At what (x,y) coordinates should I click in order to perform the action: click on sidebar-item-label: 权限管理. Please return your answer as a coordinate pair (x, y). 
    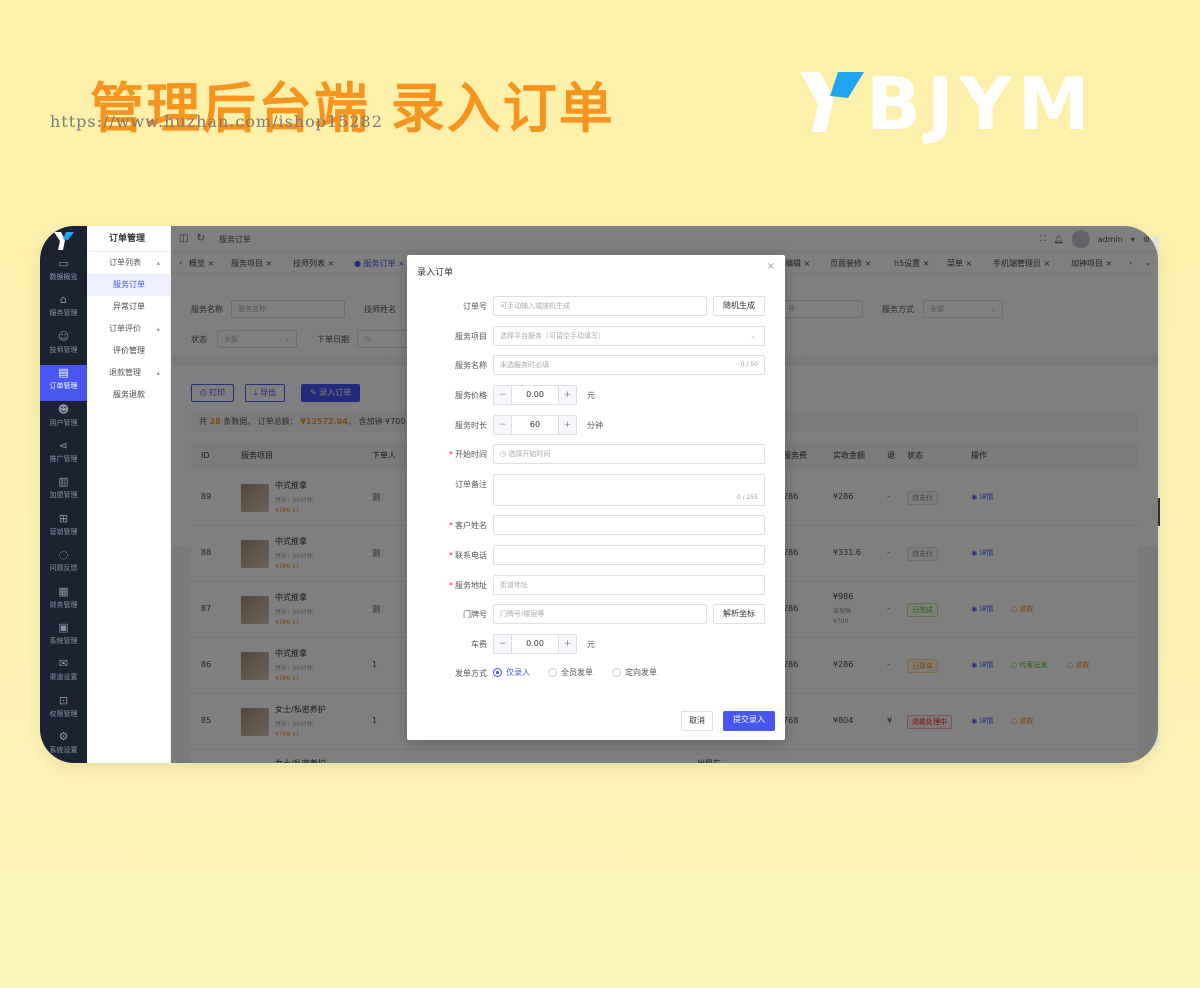
    Looking at the image, I should click on (63, 713).